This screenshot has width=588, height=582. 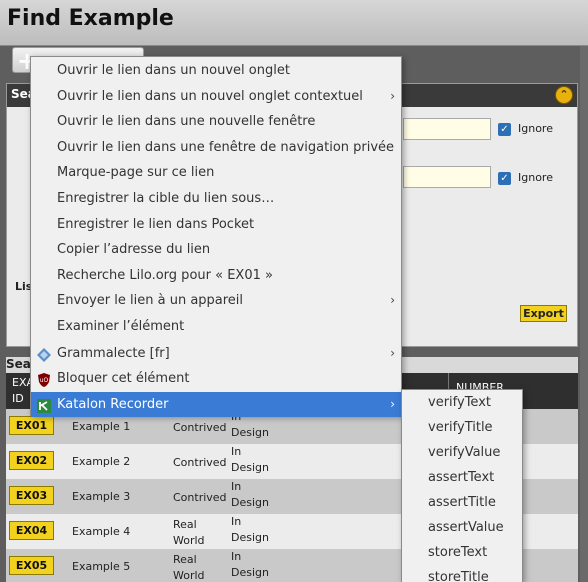 What do you see at coordinates (44, 354) in the screenshot?
I see `grammalecte-icon` at bounding box center [44, 354].